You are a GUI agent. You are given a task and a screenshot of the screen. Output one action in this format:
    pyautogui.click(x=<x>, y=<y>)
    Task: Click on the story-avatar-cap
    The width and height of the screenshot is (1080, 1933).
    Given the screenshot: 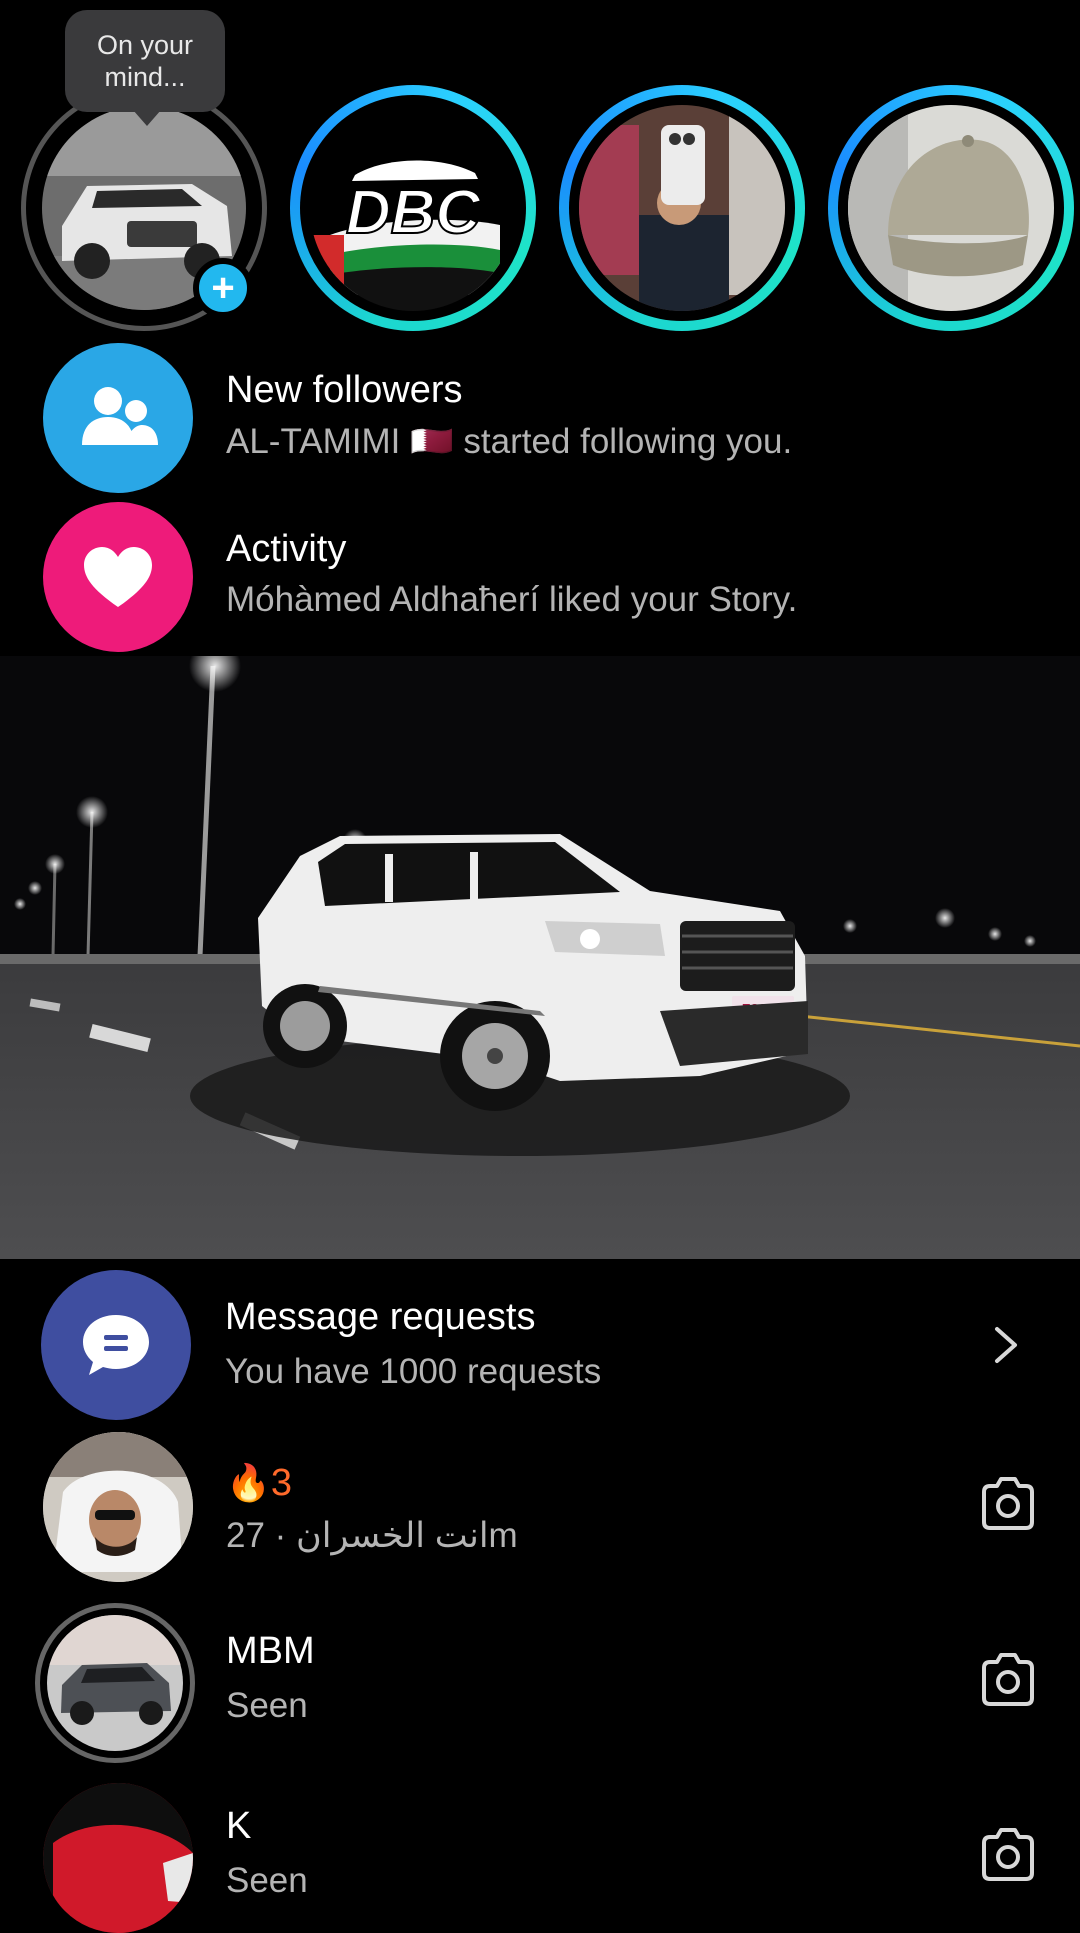 What is the action you would take?
    pyautogui.click(x=951, y=208)
    